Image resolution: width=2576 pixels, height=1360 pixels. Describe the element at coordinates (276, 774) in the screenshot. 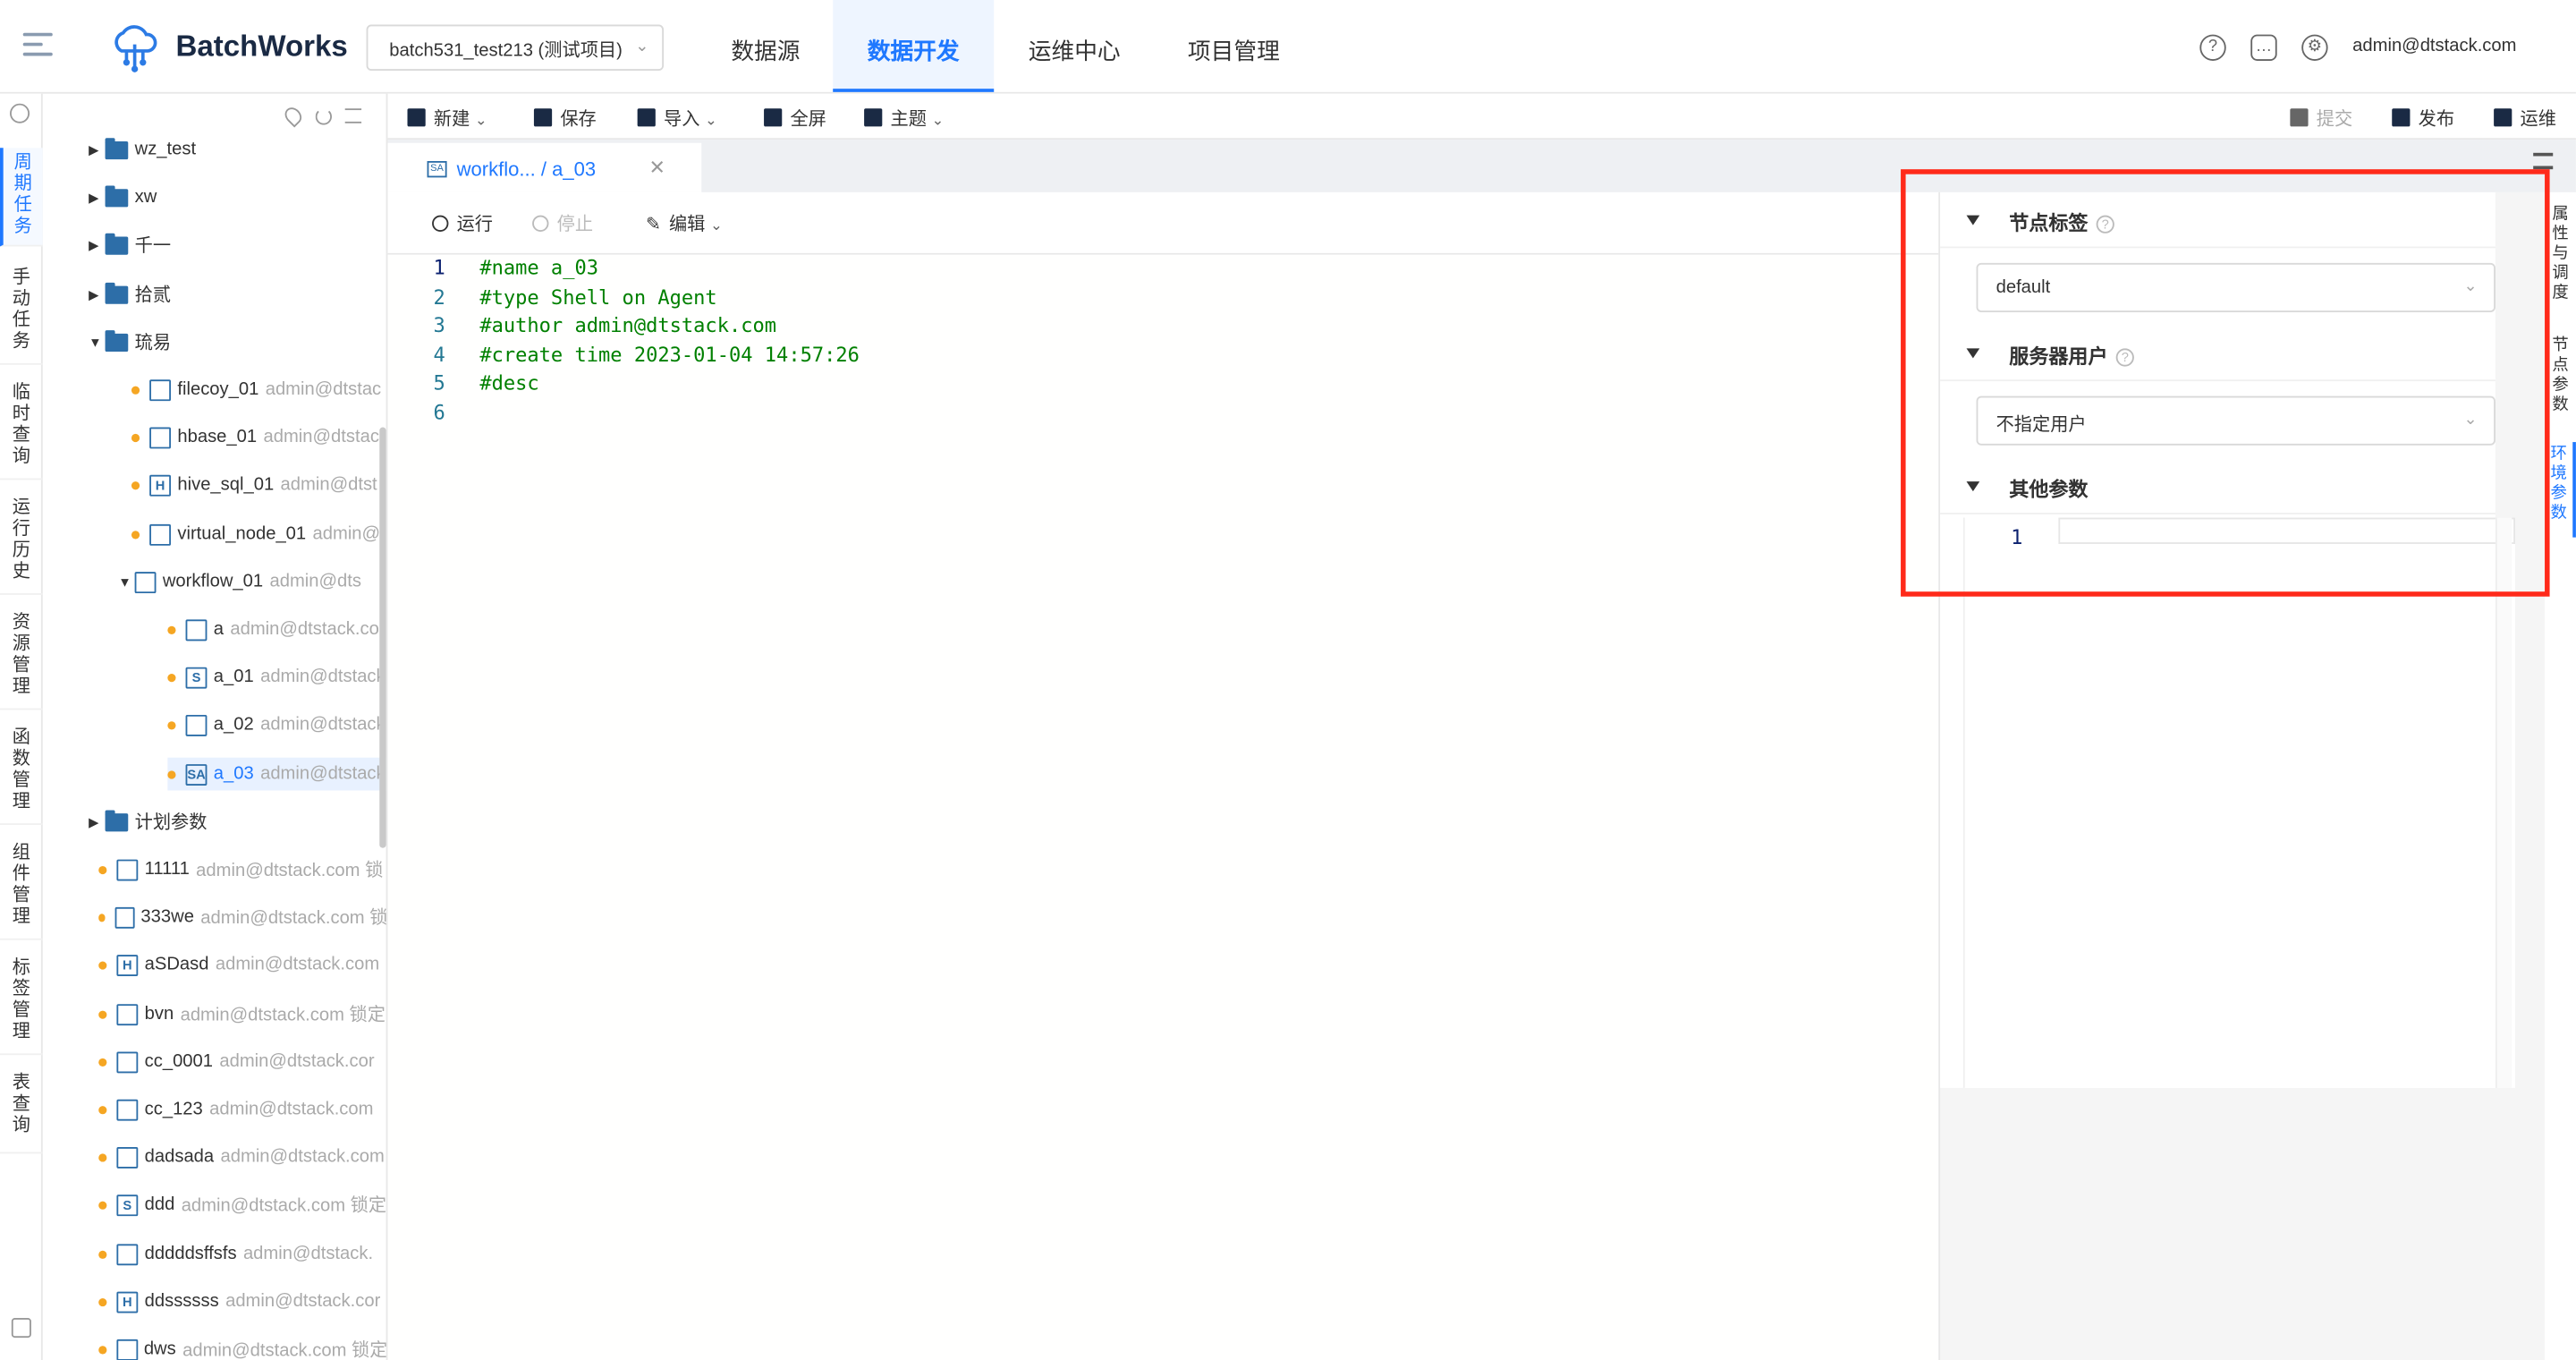

I see `tree-task: SA a_03 admin@dtstack` at that location.